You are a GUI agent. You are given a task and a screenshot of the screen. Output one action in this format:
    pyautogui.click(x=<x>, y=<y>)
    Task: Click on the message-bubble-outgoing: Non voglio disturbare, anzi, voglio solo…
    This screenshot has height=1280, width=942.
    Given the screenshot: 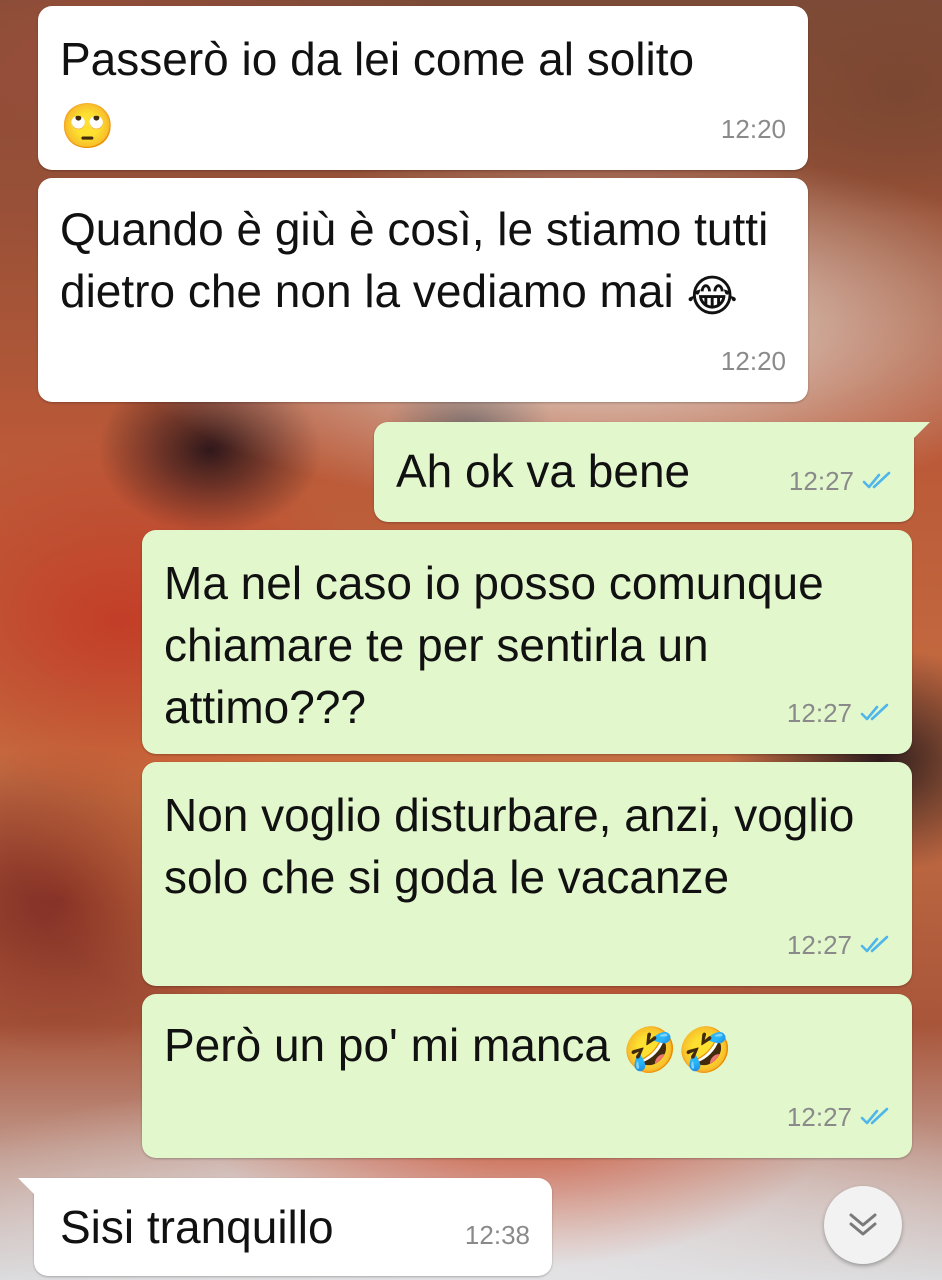 What is the action you would take?
    pyautogui.click(x=527, y=874)
    